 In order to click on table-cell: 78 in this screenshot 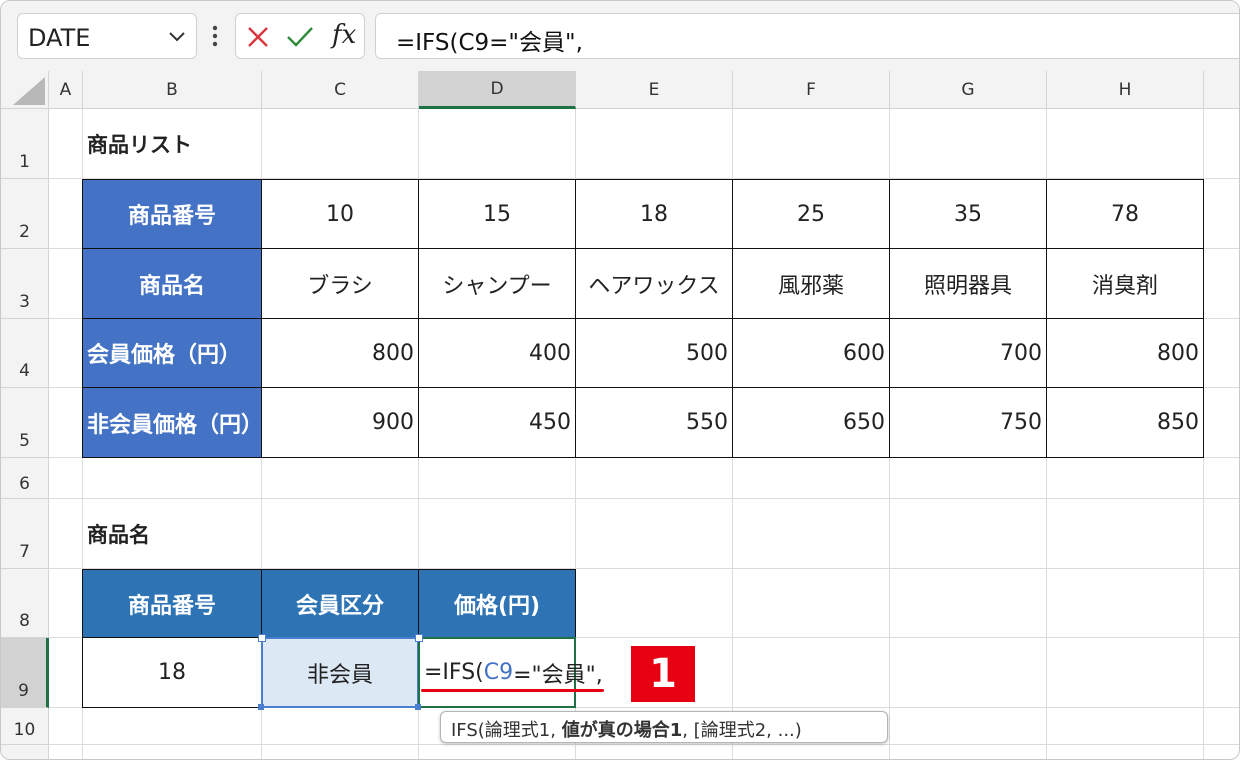, I will do `click(1125, 214)`.